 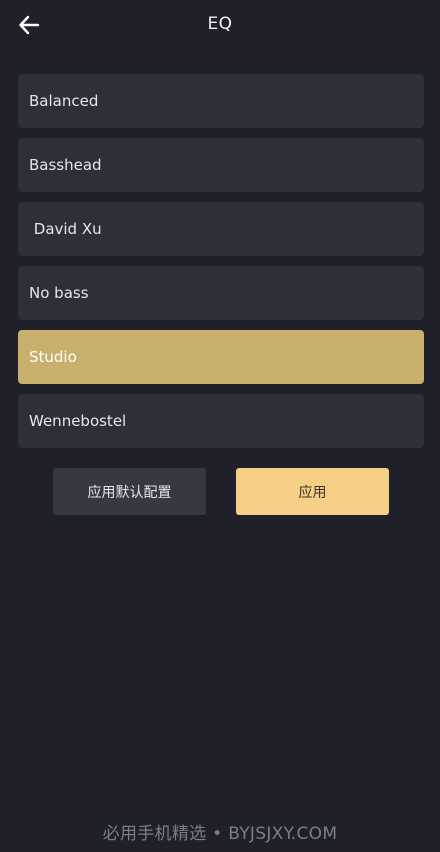 I want to click on top-bar: EQ, so click(x=220, y=25).